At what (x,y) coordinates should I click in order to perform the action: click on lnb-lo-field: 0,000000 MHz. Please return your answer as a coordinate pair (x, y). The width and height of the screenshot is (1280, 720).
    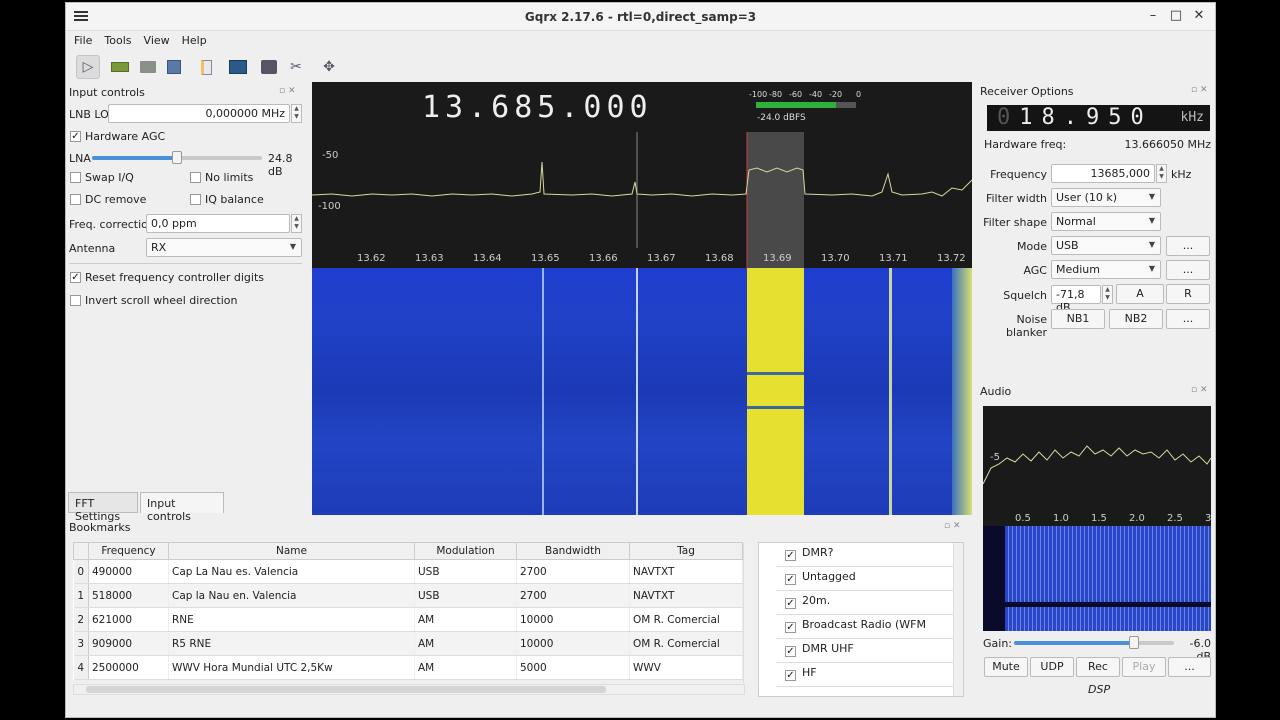
    Looking at the image, I should click on (199, 113).